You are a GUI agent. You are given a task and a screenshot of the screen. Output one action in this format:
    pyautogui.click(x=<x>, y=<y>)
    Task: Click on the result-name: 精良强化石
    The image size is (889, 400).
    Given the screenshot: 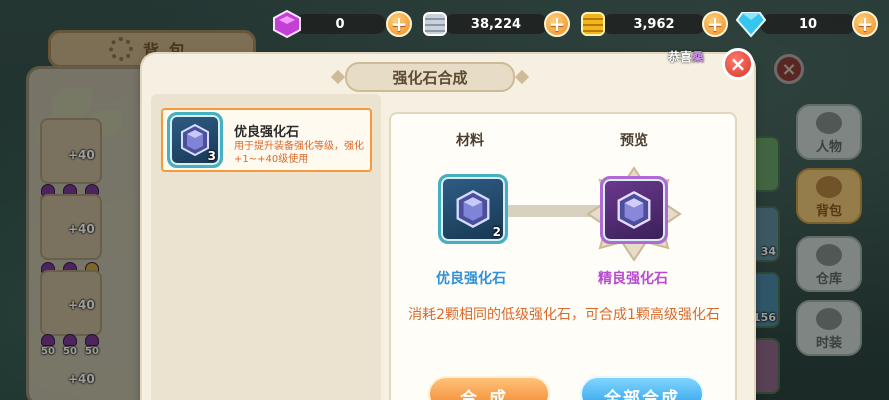 What is the action you would take?
    pyautogui.click(x=633, y=279)
    